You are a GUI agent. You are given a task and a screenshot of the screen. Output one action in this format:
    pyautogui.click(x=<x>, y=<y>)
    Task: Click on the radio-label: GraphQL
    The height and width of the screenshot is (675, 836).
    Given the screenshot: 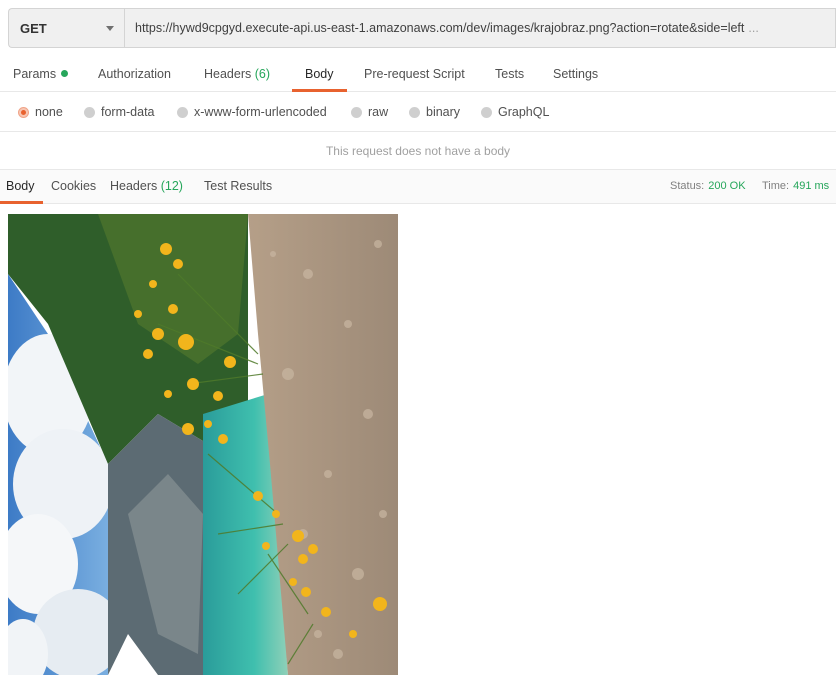 What is the action you would take?
    pyautogui.click(x=524, y=112)
    